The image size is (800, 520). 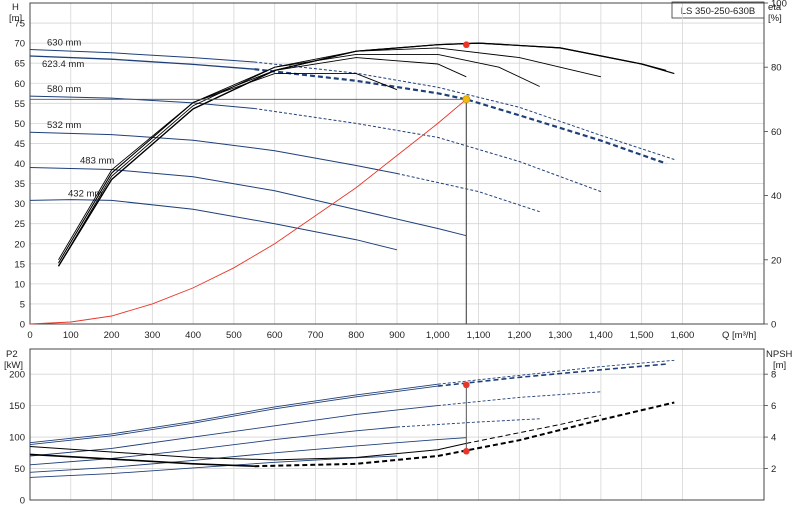 What do you see at coordinates (776, 132) in the screenshot?
I see `eta-tick-label: 60` at bounding box center [776, 132].